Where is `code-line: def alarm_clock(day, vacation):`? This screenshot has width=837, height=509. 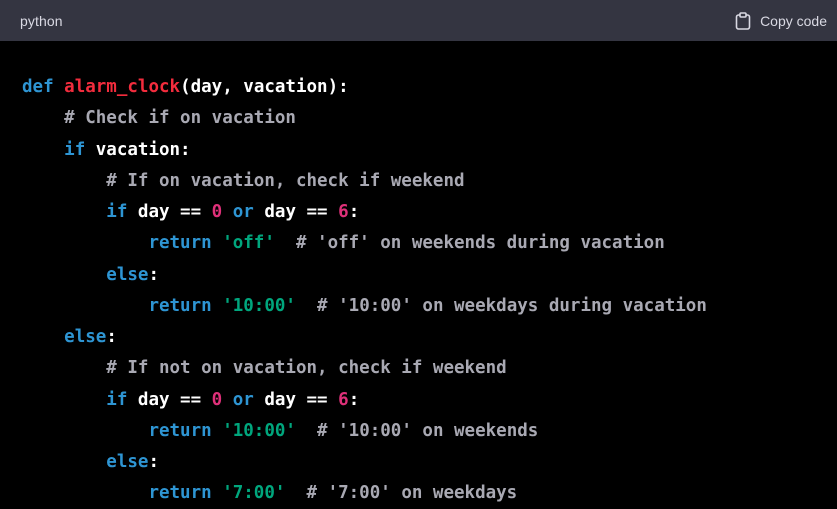 code-line: def alarm_clock(day, vacation): is located at coordinates (429, 87).